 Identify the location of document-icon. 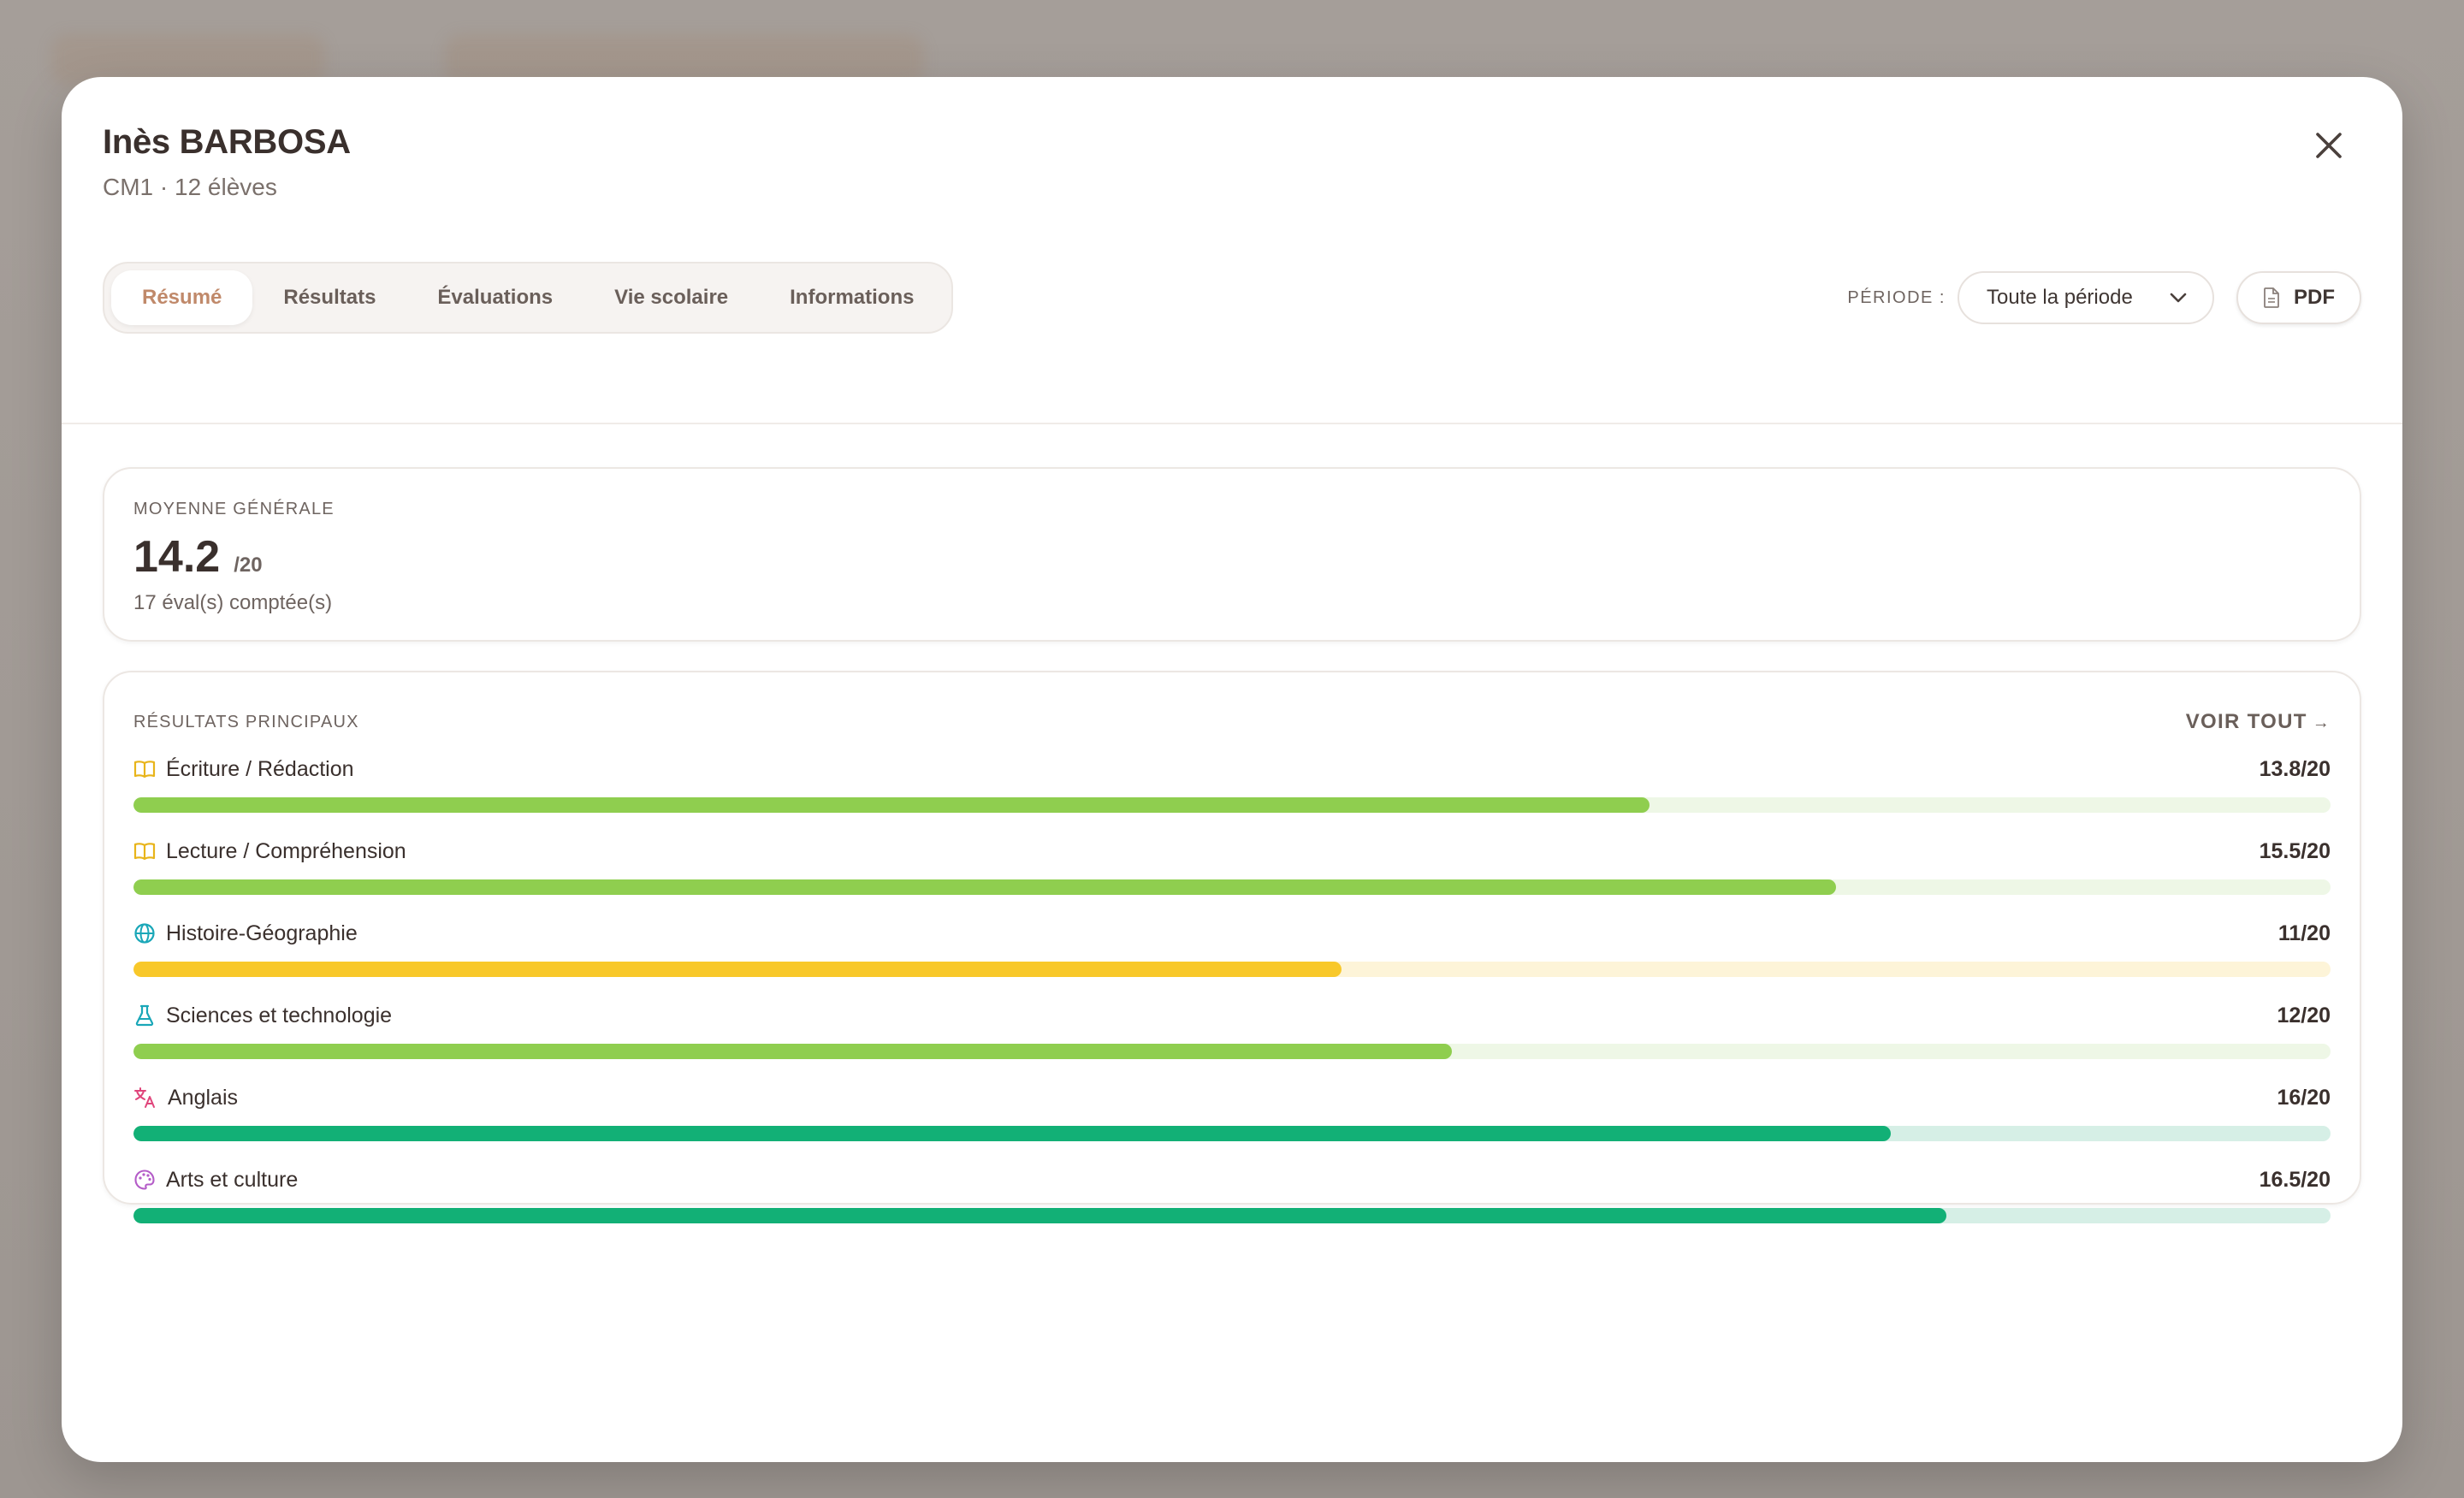
(2271, 297).